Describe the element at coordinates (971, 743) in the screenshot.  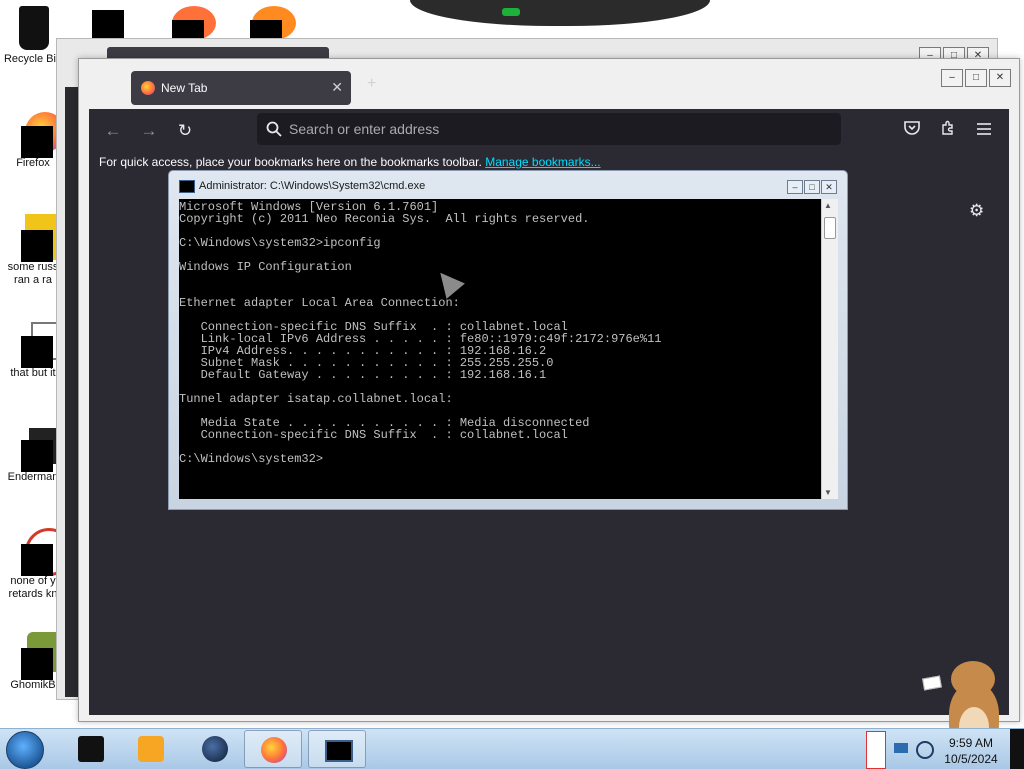
I see `clock-time: 9:59 AM` at that location.